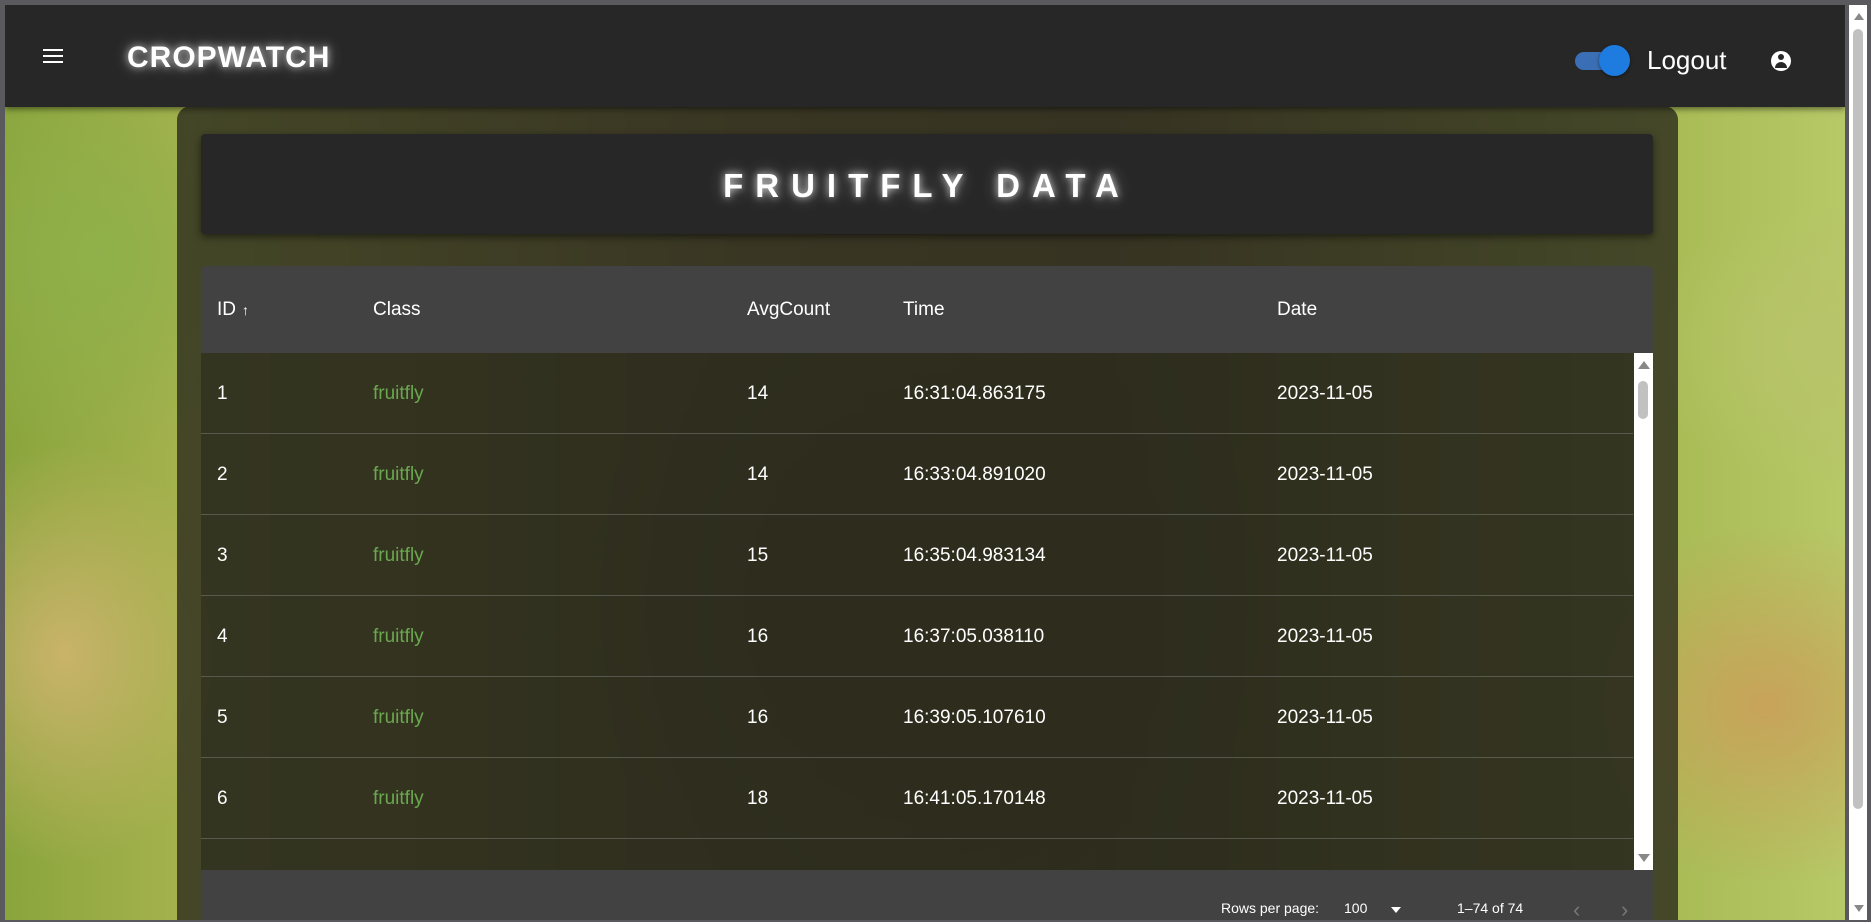 The height and width of the screenshot is (922, 1871). Describe the element at coordinates (925, 56) in the screenshot. I see `app-bar: CROPWATCH Logout` at that location.